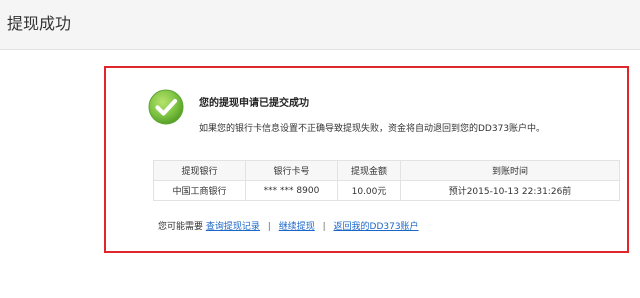 The width and height of the screenshot is (640, 298). I want to click on cell-bank: 中国工商银行, so click(199, 190).